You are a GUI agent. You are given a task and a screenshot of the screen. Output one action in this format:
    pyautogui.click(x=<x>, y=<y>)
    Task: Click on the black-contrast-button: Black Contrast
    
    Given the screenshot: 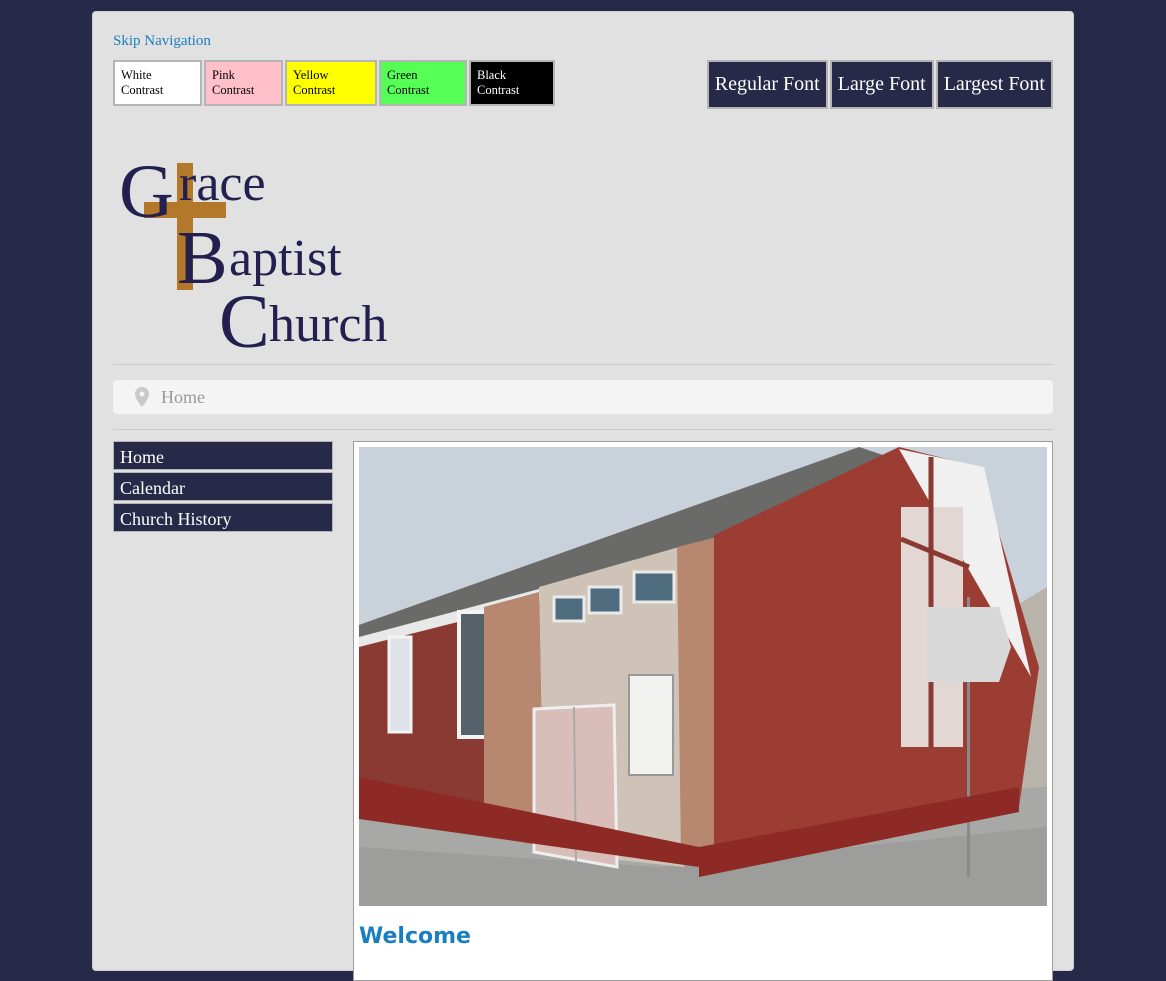 What is the action you would take?
    pyautogui.click(x=512, y=83)
    